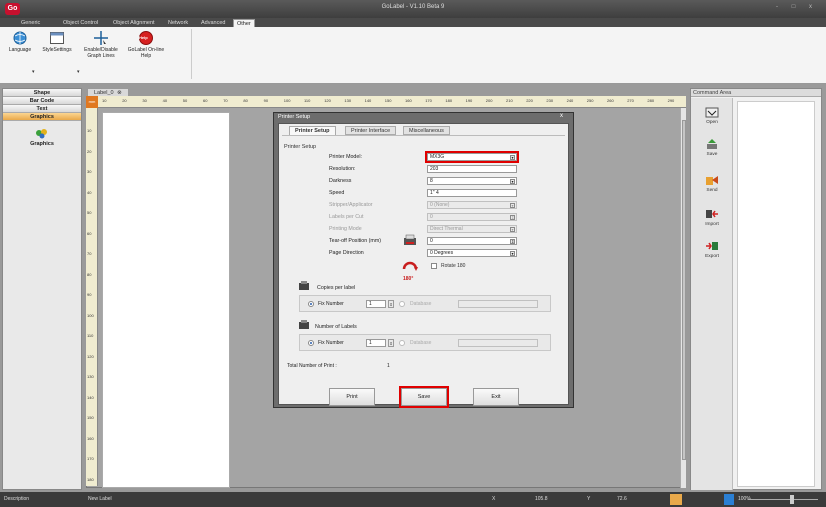 This screenshot has width=826, height=507. Describe the element at coordinates (346, 253) in the screenshot. I see `page-direction-label: Page Direction` at that location.